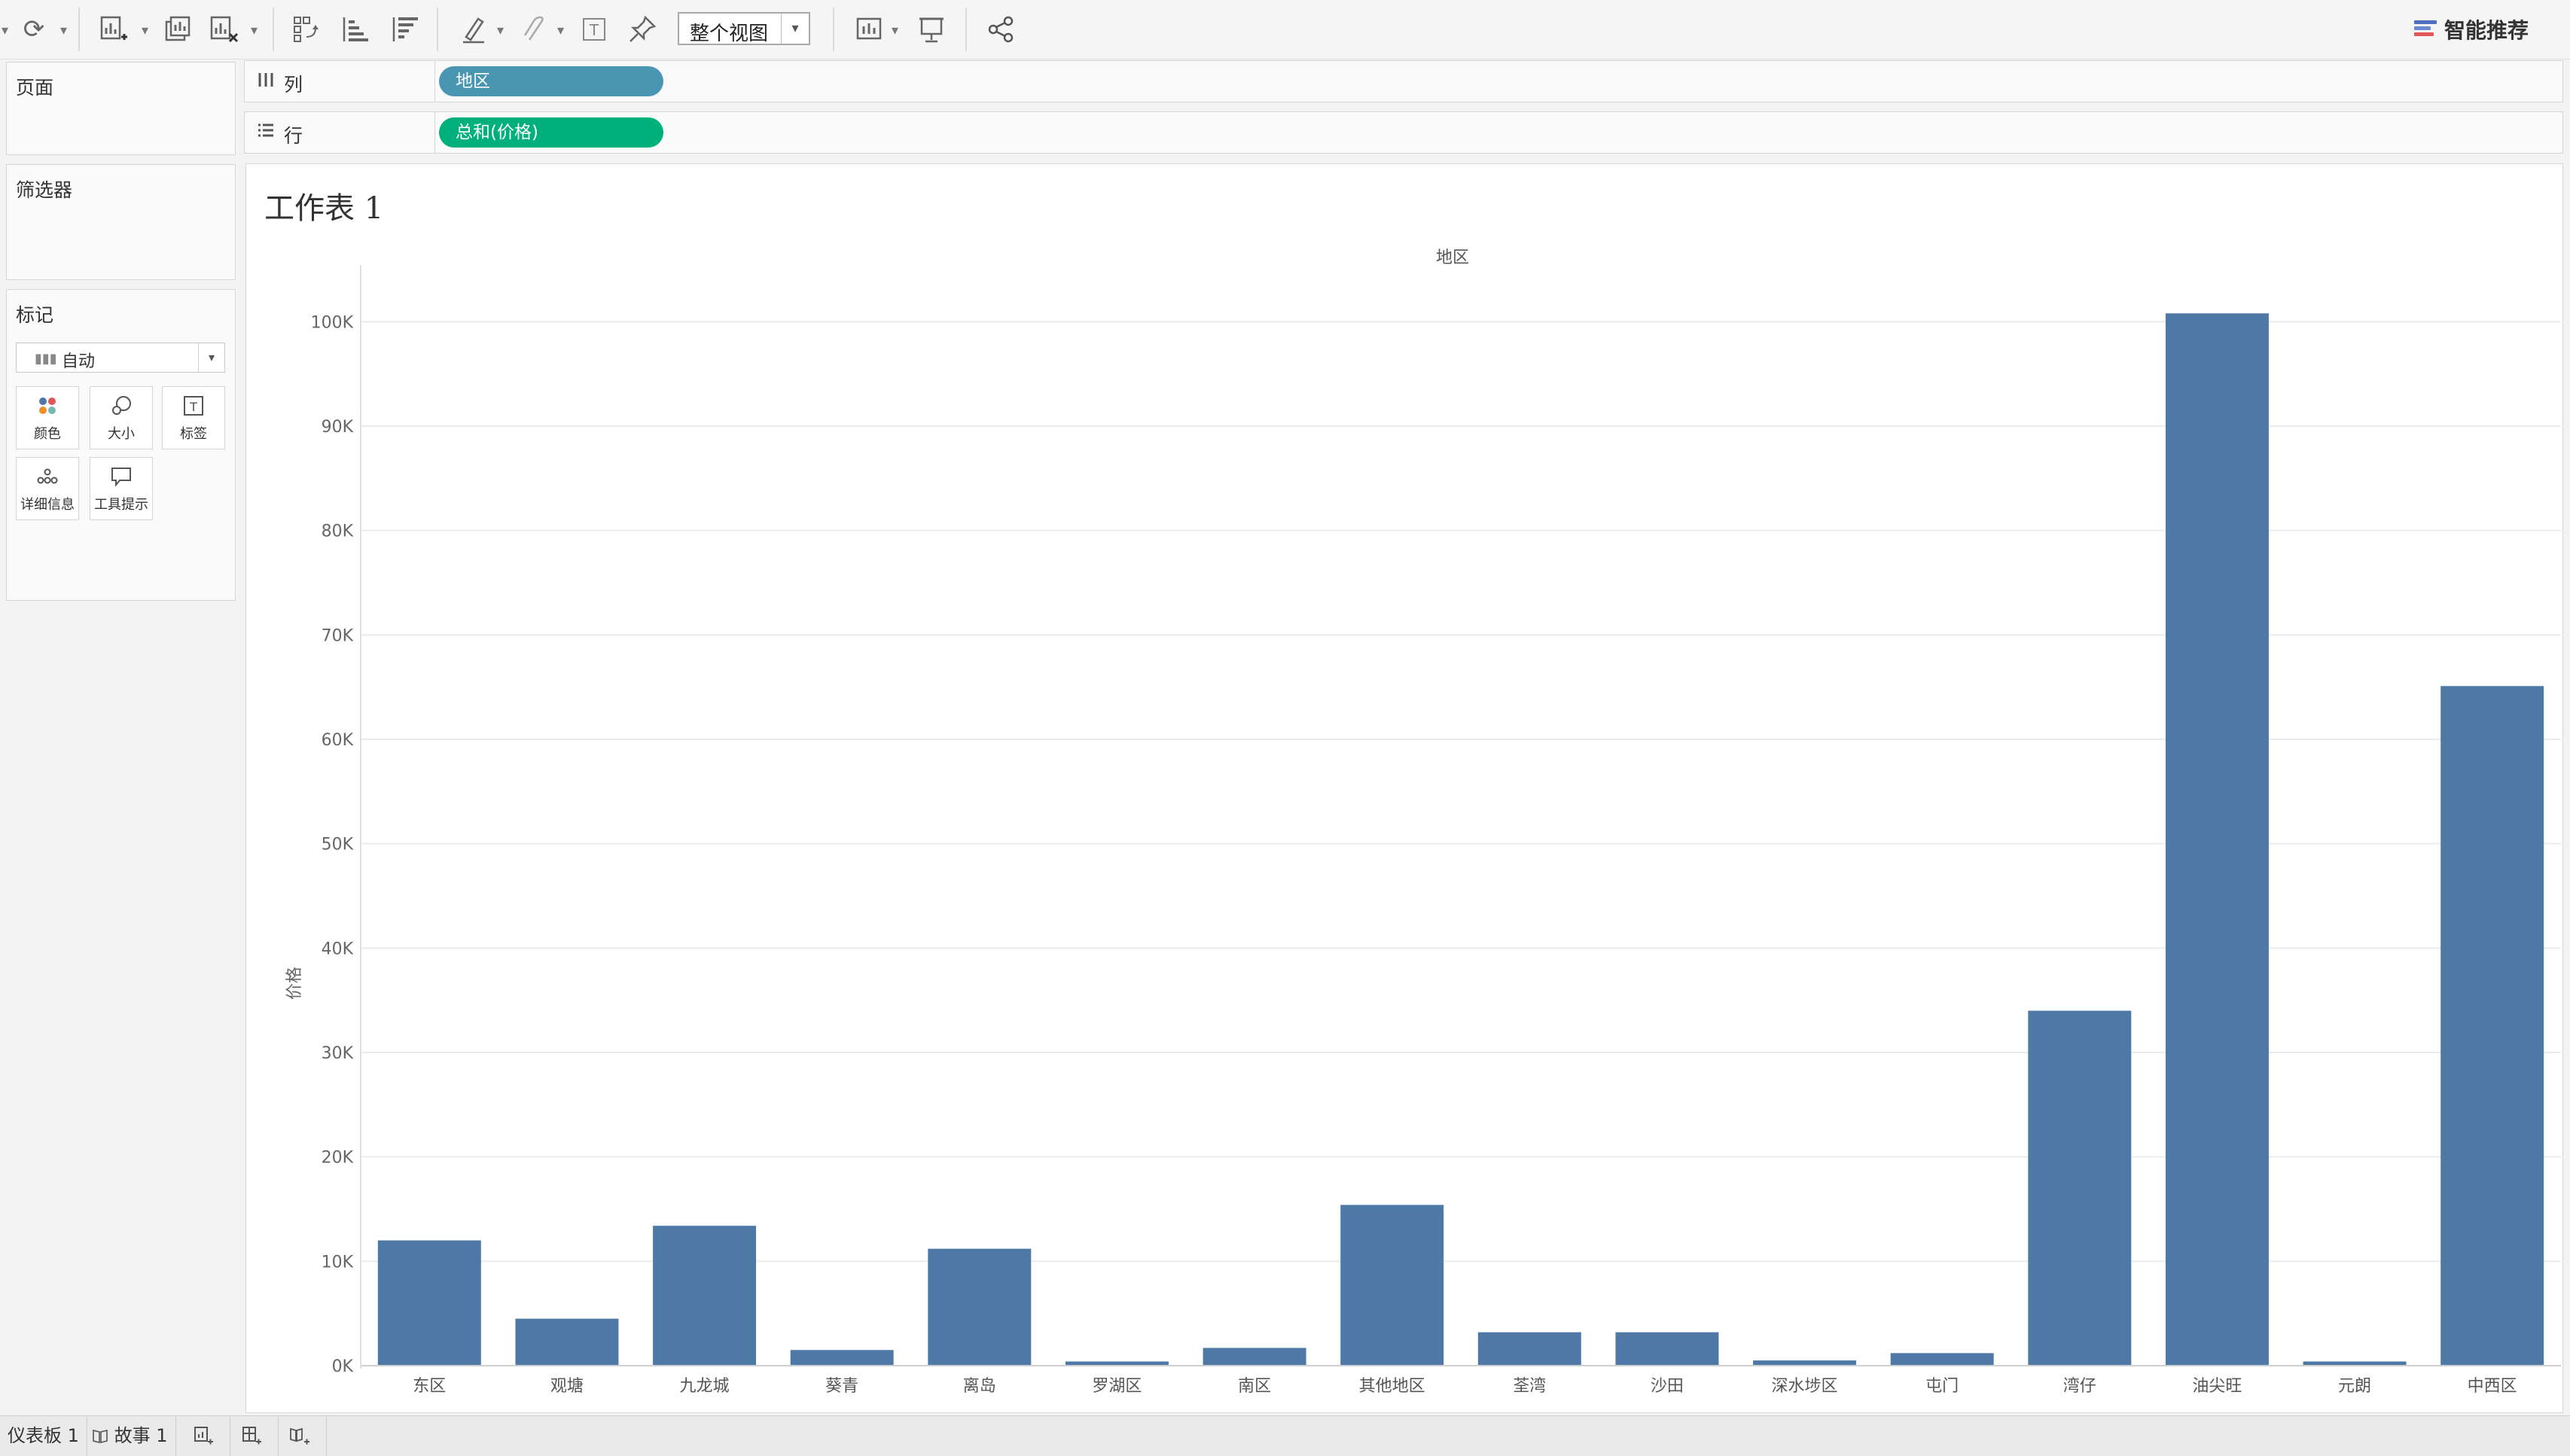 Image resolution: width=2570 pixels, height=1456 pixels. What do you see at coordinates (338, 1053) in the screenshot?
I see `y-tick-label: 30K` at bounding box center [338, 1053].